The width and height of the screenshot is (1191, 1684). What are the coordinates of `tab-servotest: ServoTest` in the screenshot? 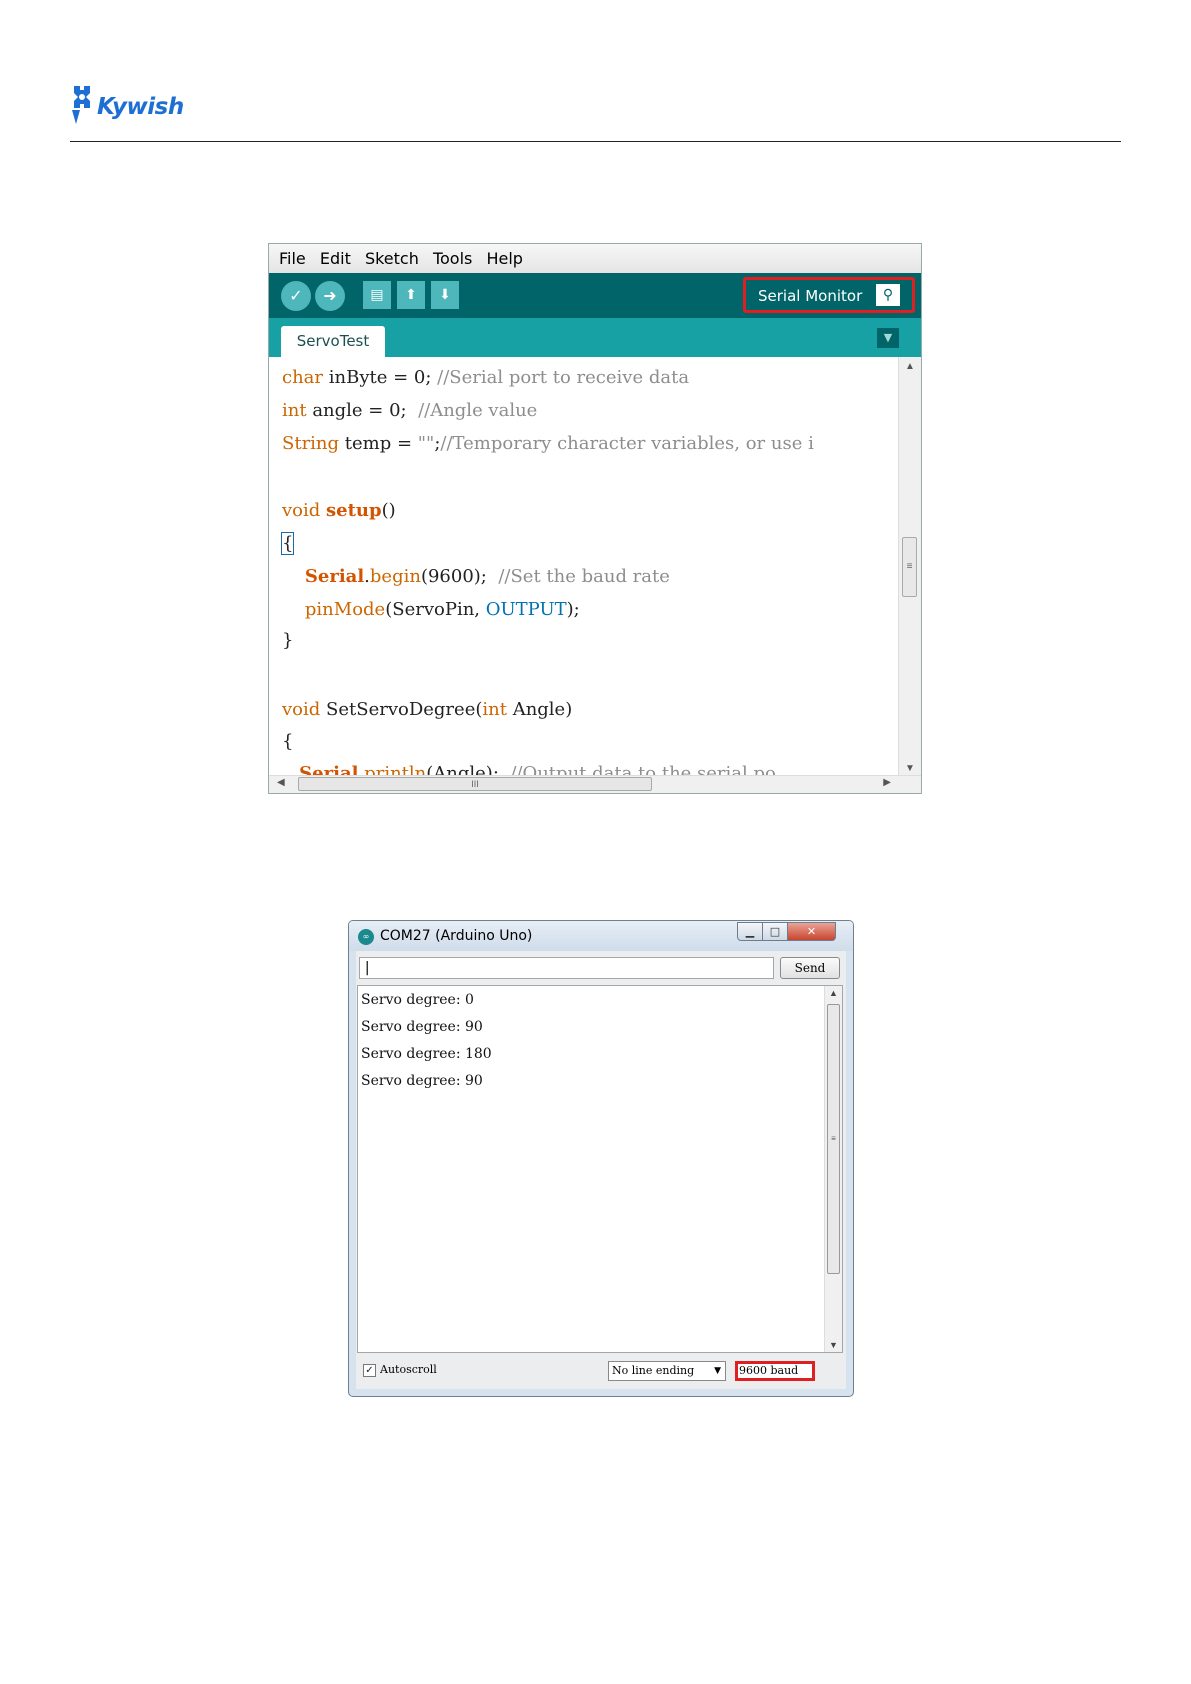 It's located at (333, 341).